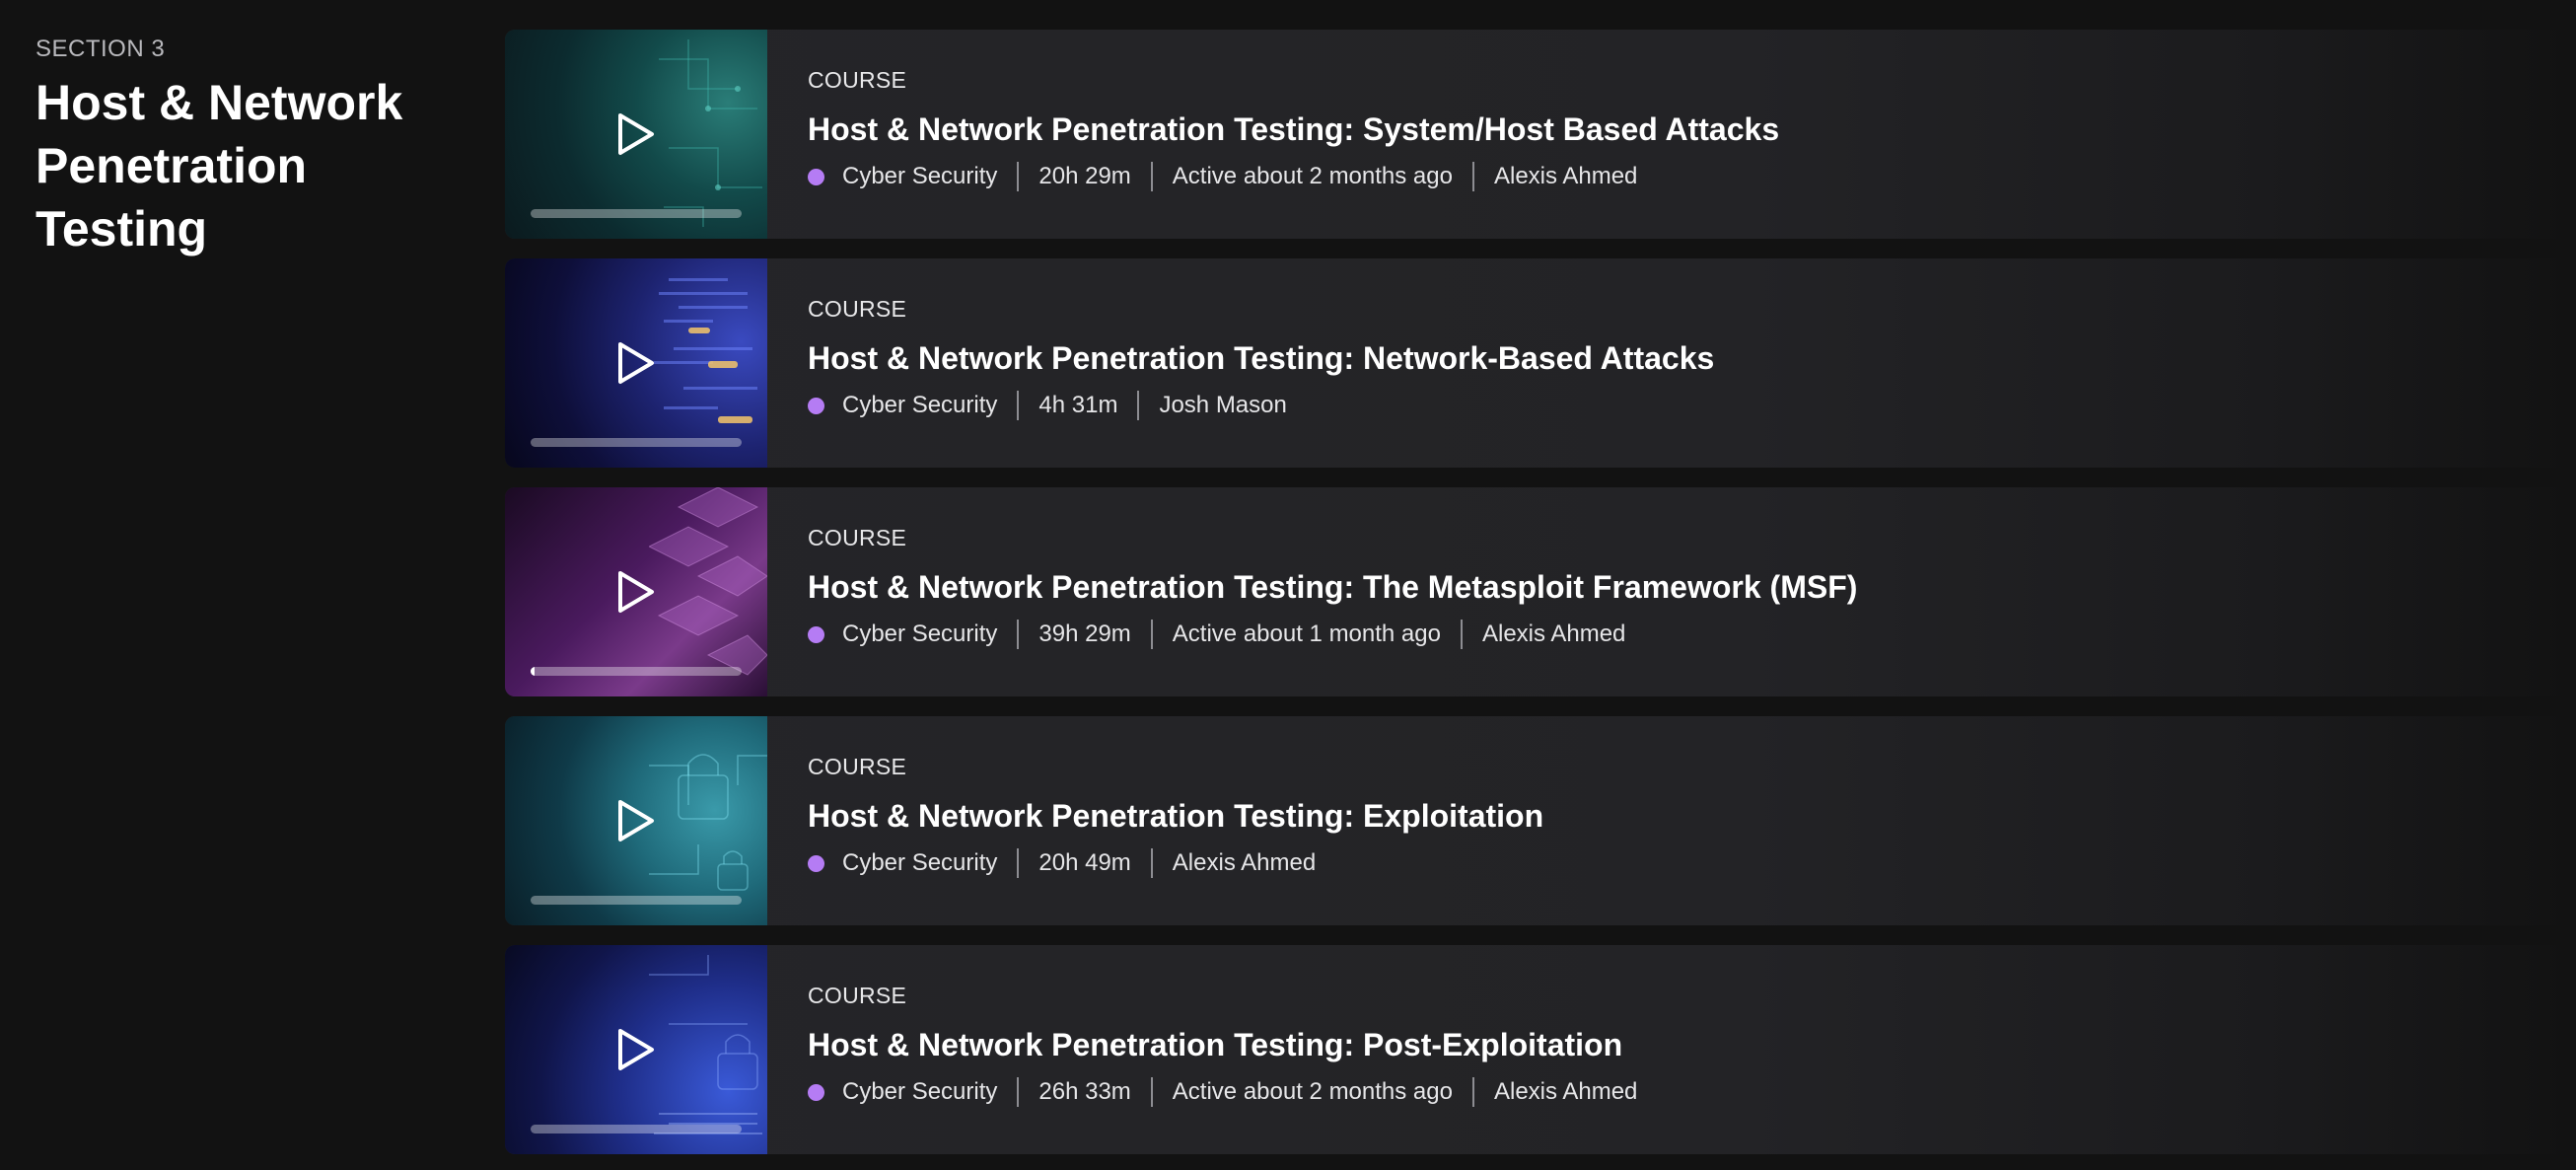 The image size is (2576, 1170). Describe the element at coordinates (220, 165) in the screenshot. I see `section-title: Host & Network Penetration Testing` at that location.